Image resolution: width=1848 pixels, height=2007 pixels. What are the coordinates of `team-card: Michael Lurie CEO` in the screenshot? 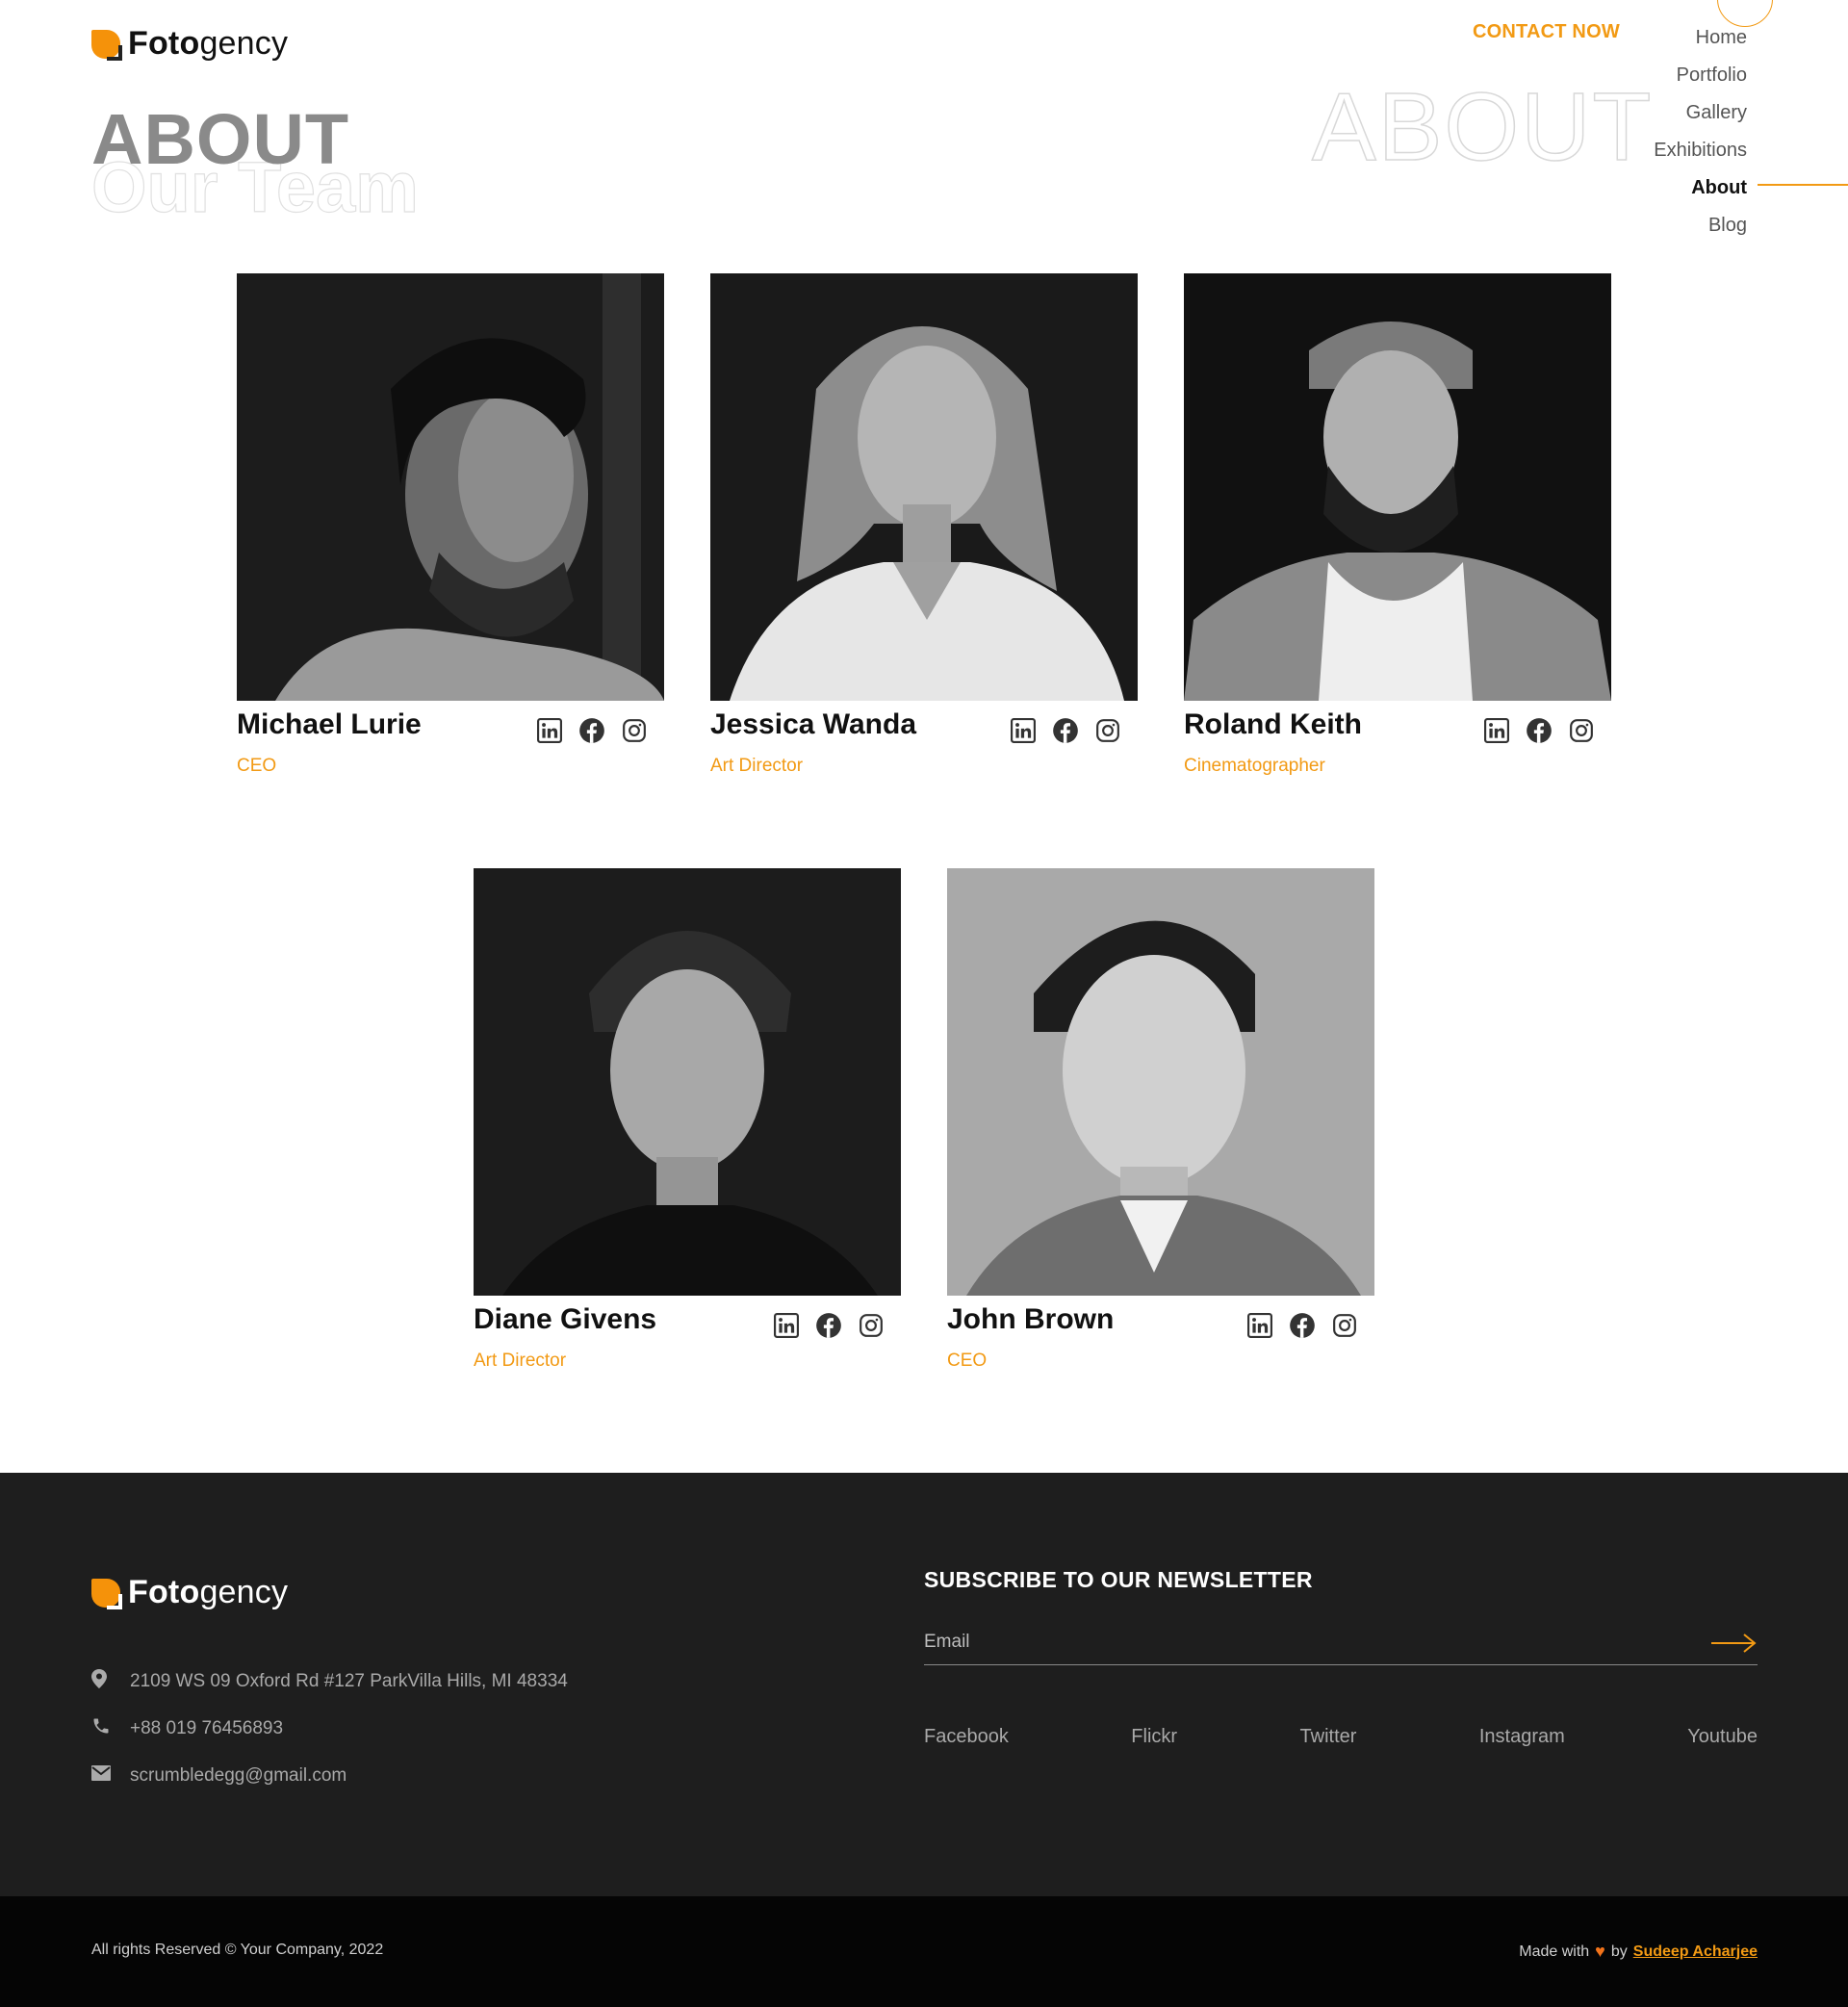 It's located at (450, 530).